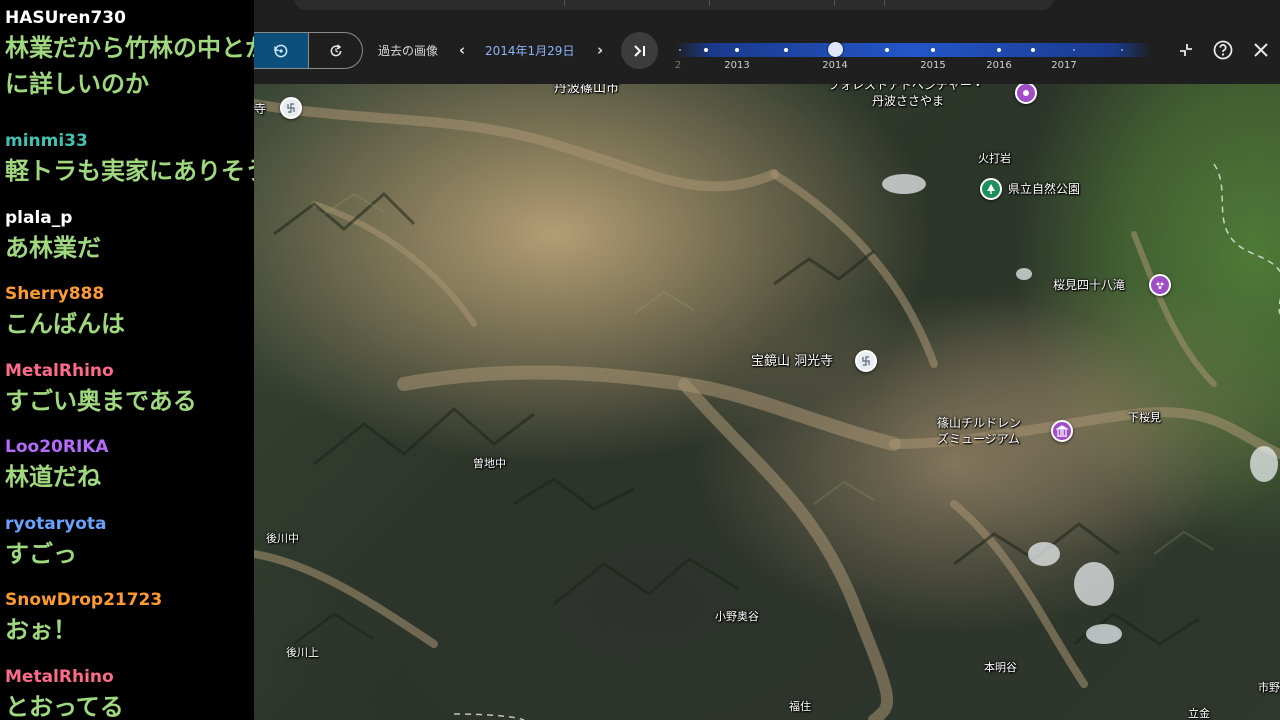 Image resolution: width=1280 pixels, height=720 pixels. What do you see at coordinates (1269, 687) in the screenshot?
I see `map-label: 市野` at bounding box center [1269, 687].